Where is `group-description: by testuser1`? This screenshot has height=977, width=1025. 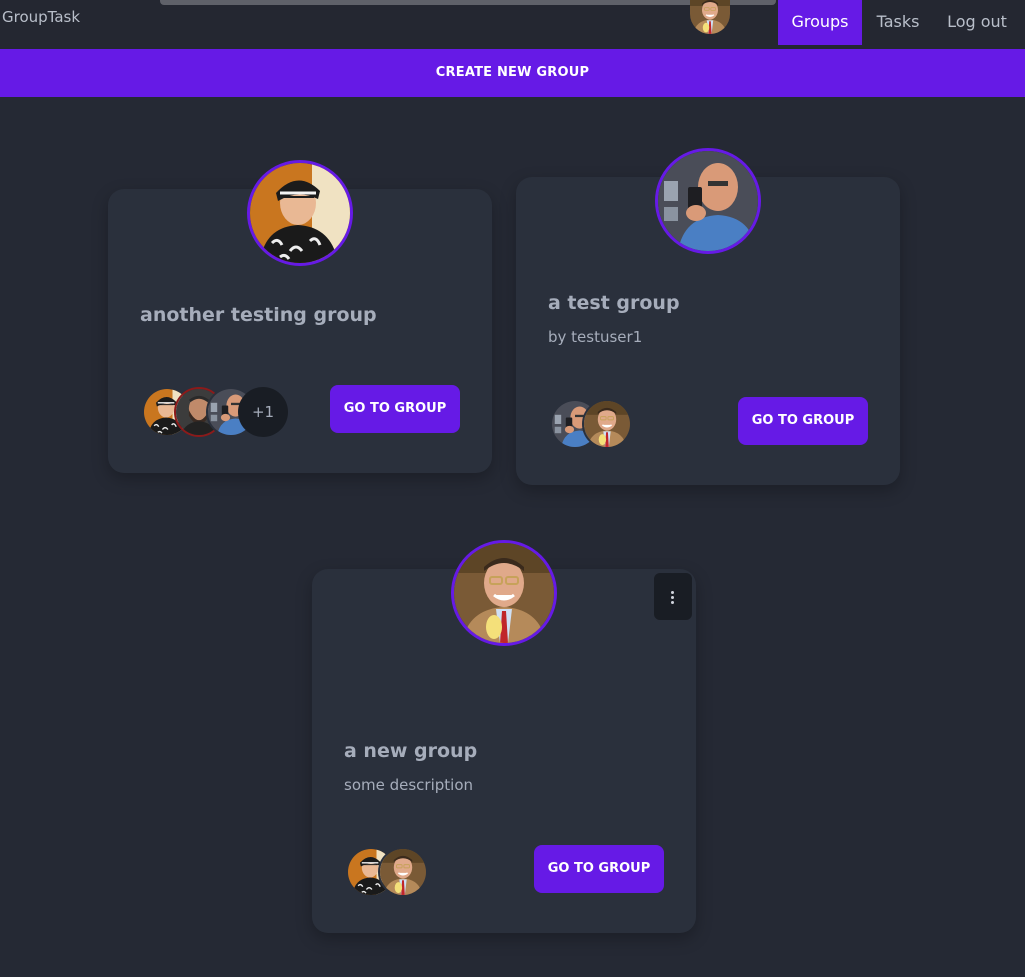 group-description: by testuser1 is located at coordinates (595, 337).